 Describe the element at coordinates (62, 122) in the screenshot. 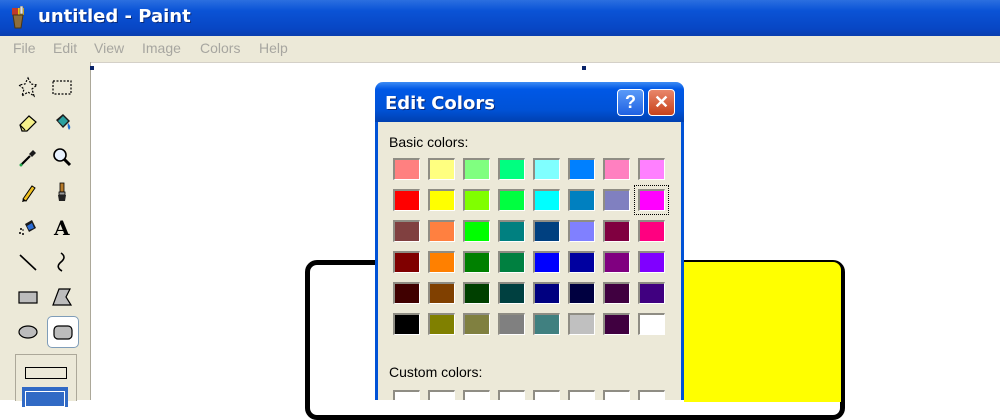

I see `fill-bucket-icon` at that location.